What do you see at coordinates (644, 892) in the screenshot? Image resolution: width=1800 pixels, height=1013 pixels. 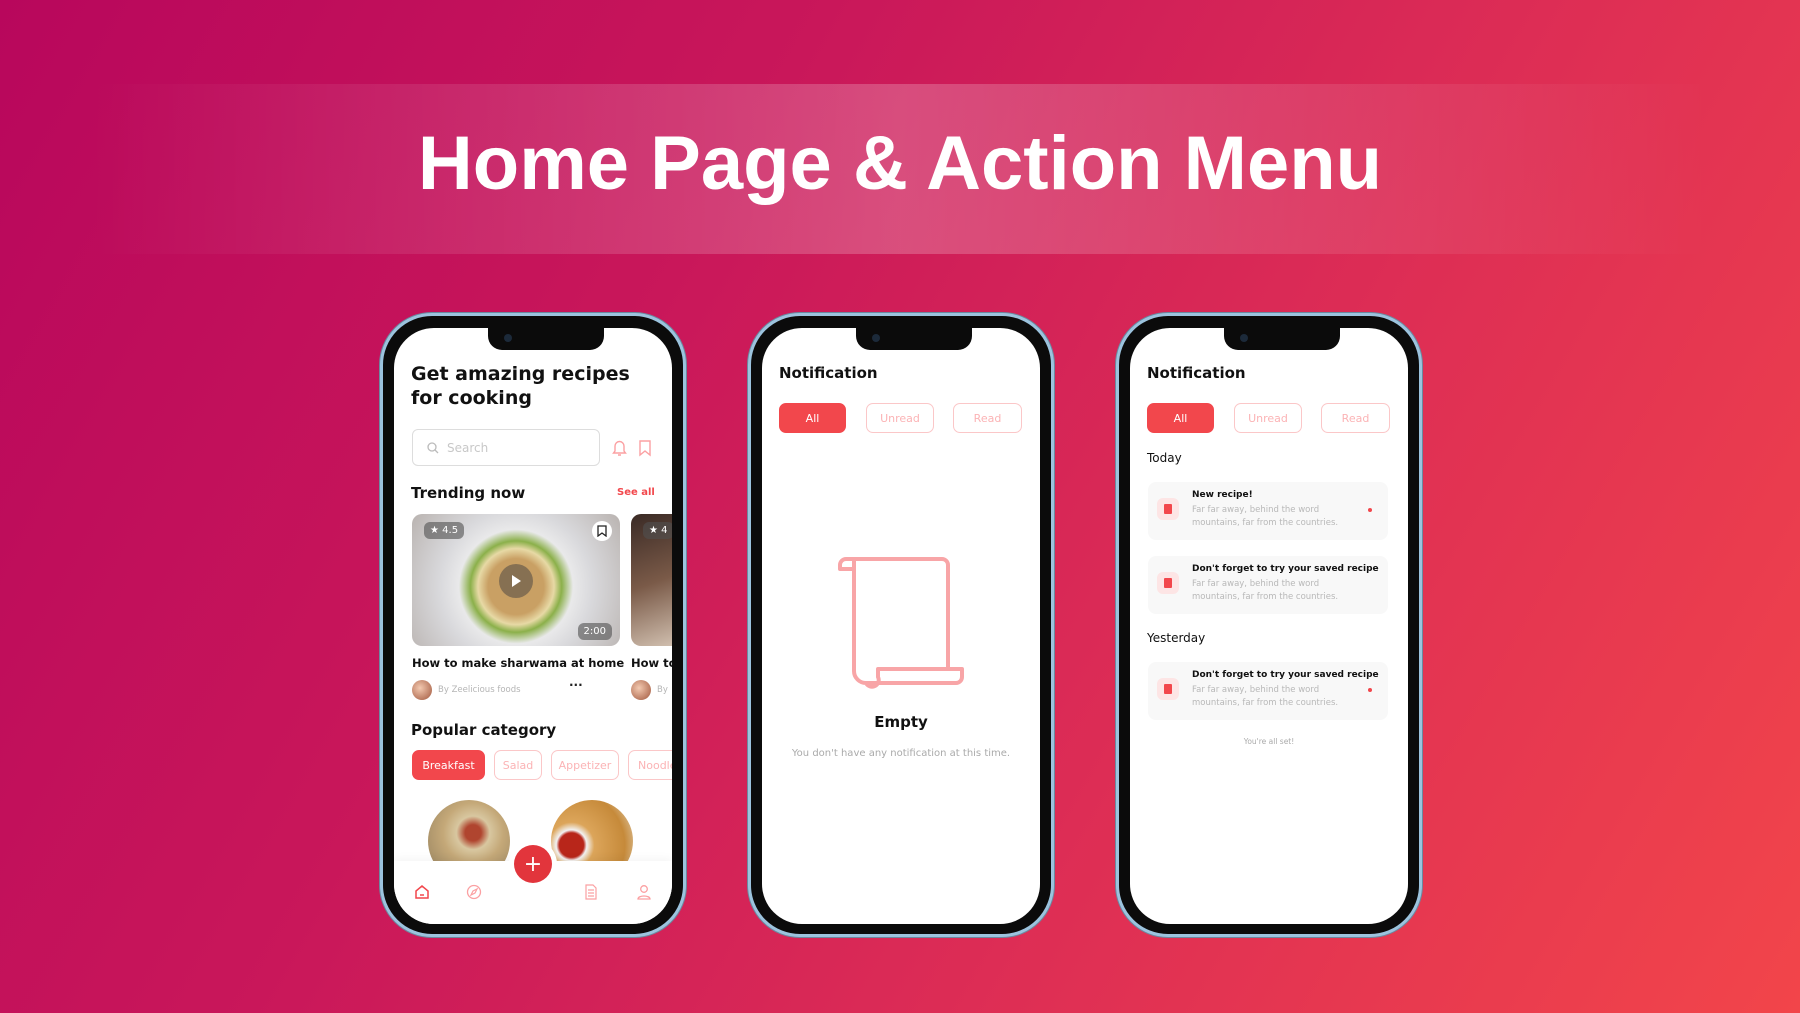 I see `profile-icon` at bounding box center [644, 892].